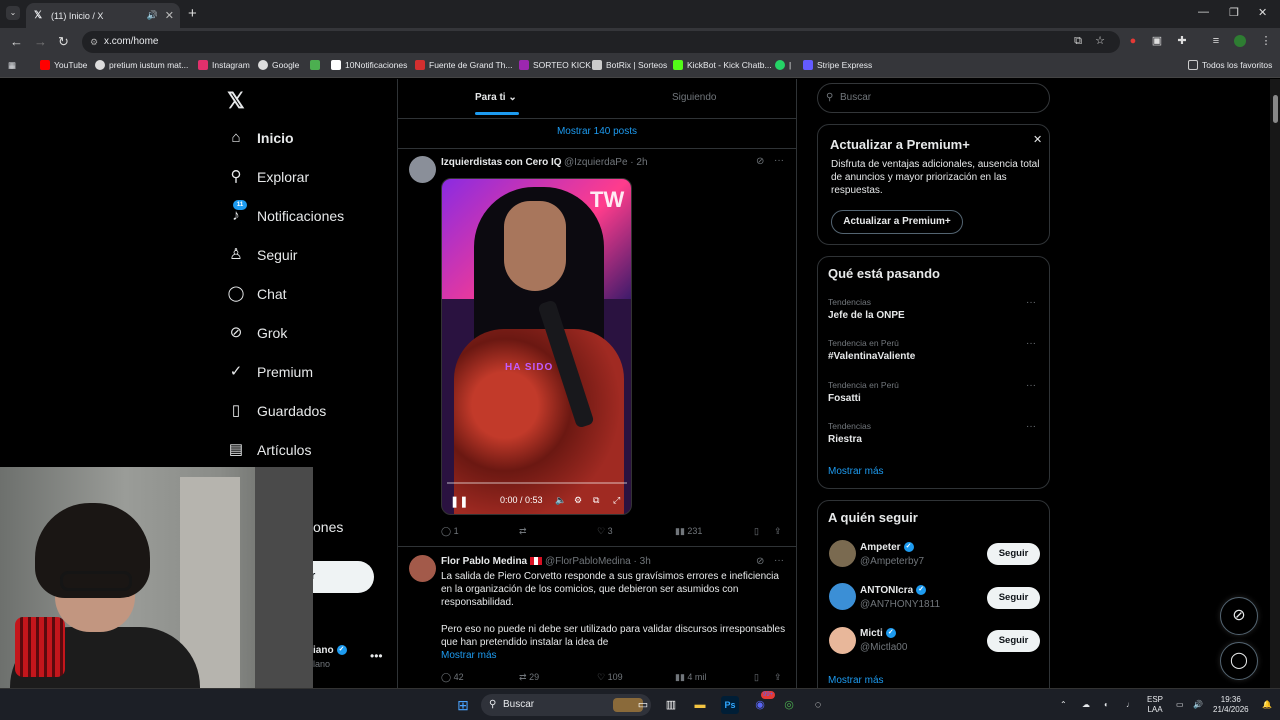 This screenshot has width=1280, height=720. What do you see at coordinates (1239, 616) in the screenshot?
I see `grok-floating-button: ⊘` at bounding box center [1239, 616].